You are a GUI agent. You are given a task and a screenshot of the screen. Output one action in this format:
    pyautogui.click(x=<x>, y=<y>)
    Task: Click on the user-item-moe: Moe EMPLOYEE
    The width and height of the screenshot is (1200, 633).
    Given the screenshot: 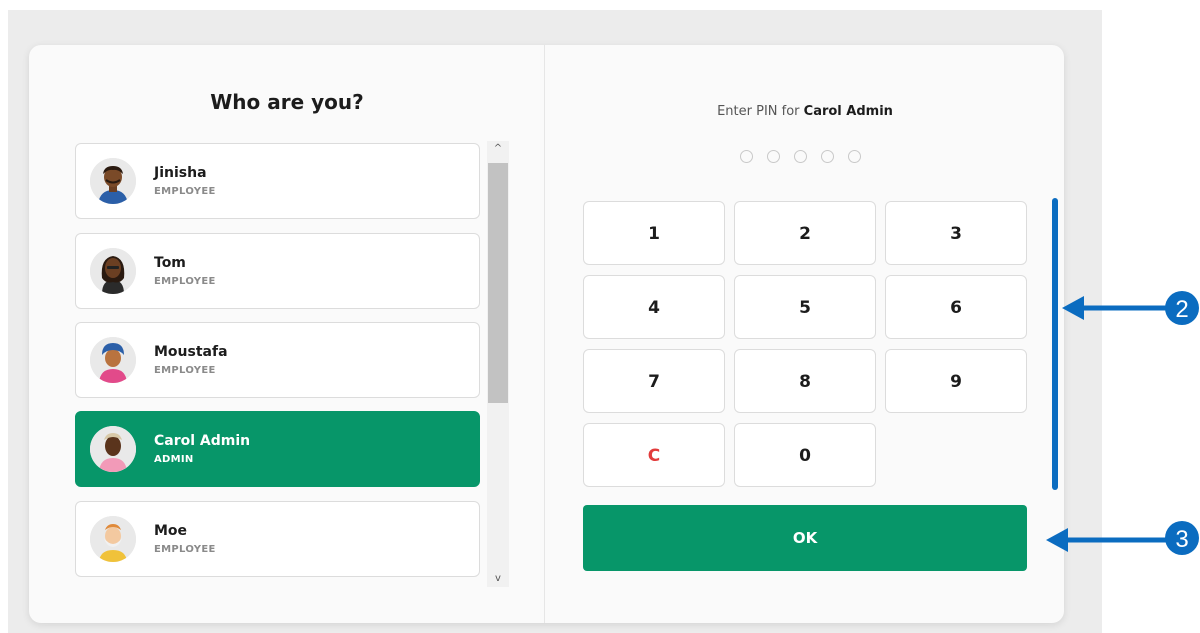 What is the action you would take?
    pyautogui.click(x=277, y=539)
    